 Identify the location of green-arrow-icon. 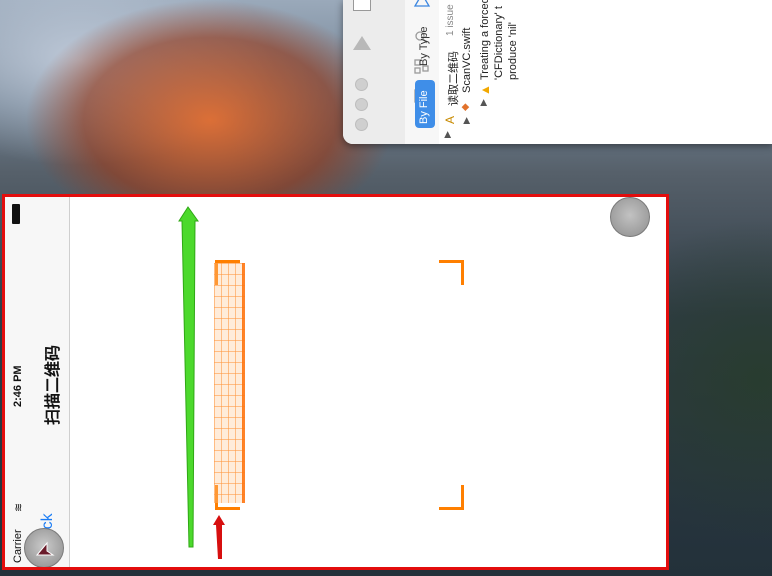
(188, 377).